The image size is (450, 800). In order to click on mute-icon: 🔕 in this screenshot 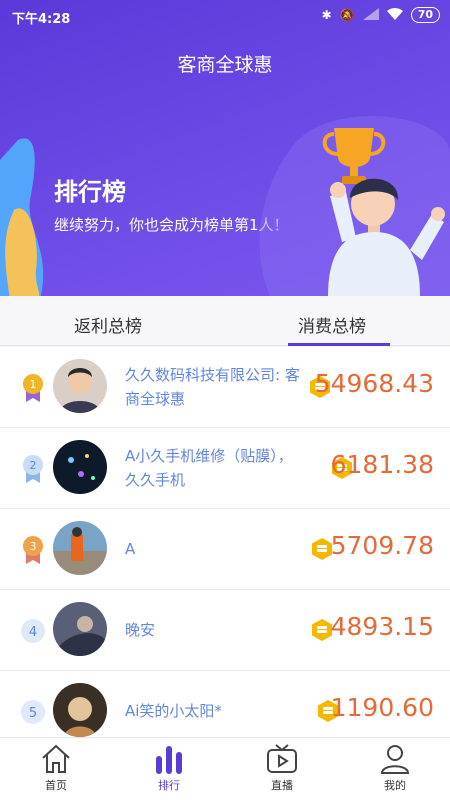, I will do `click(347, 15)`.